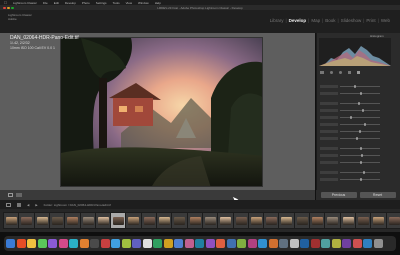 The height and width of the screenshot is (255, 400). What do you see at coordinates (355, 124) in the screenshot?
I see `slider-shadows` at bounding box center [355, 124].